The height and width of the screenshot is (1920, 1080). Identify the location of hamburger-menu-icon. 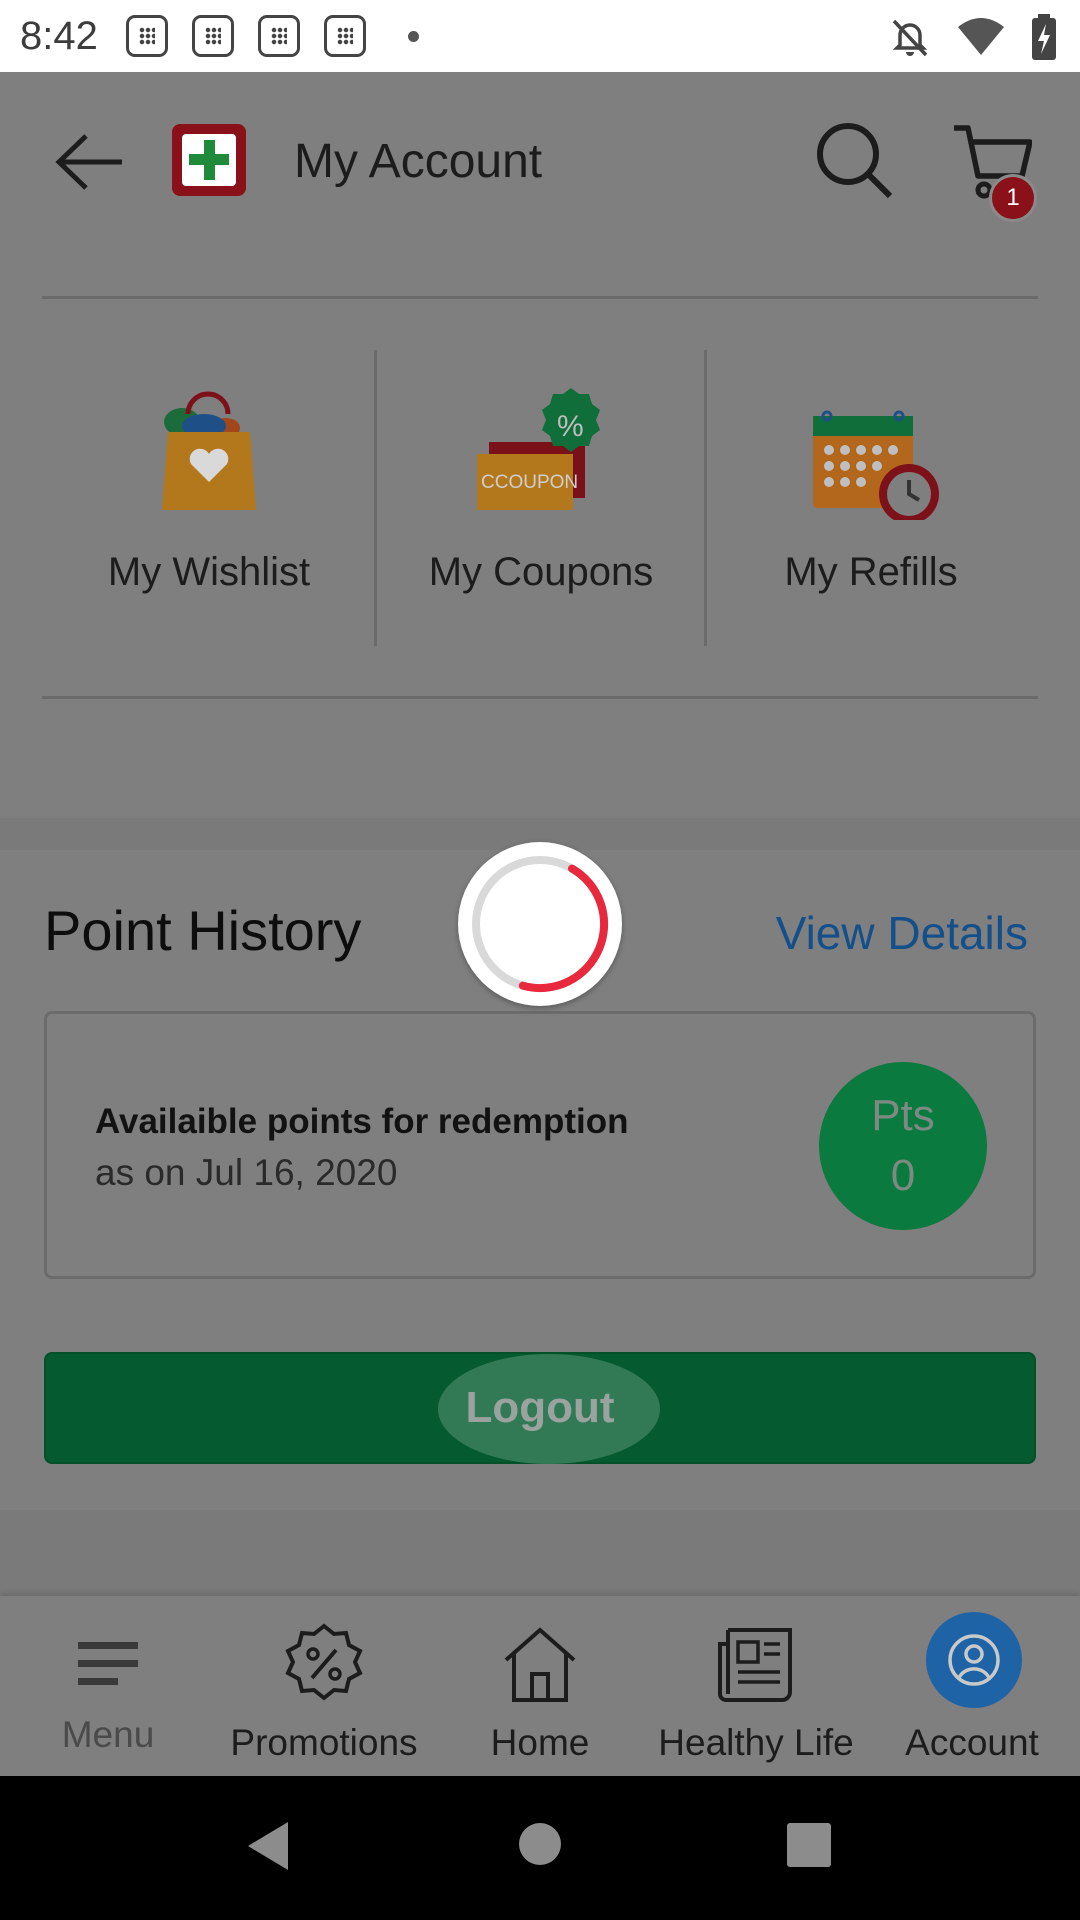
(108, 1663).